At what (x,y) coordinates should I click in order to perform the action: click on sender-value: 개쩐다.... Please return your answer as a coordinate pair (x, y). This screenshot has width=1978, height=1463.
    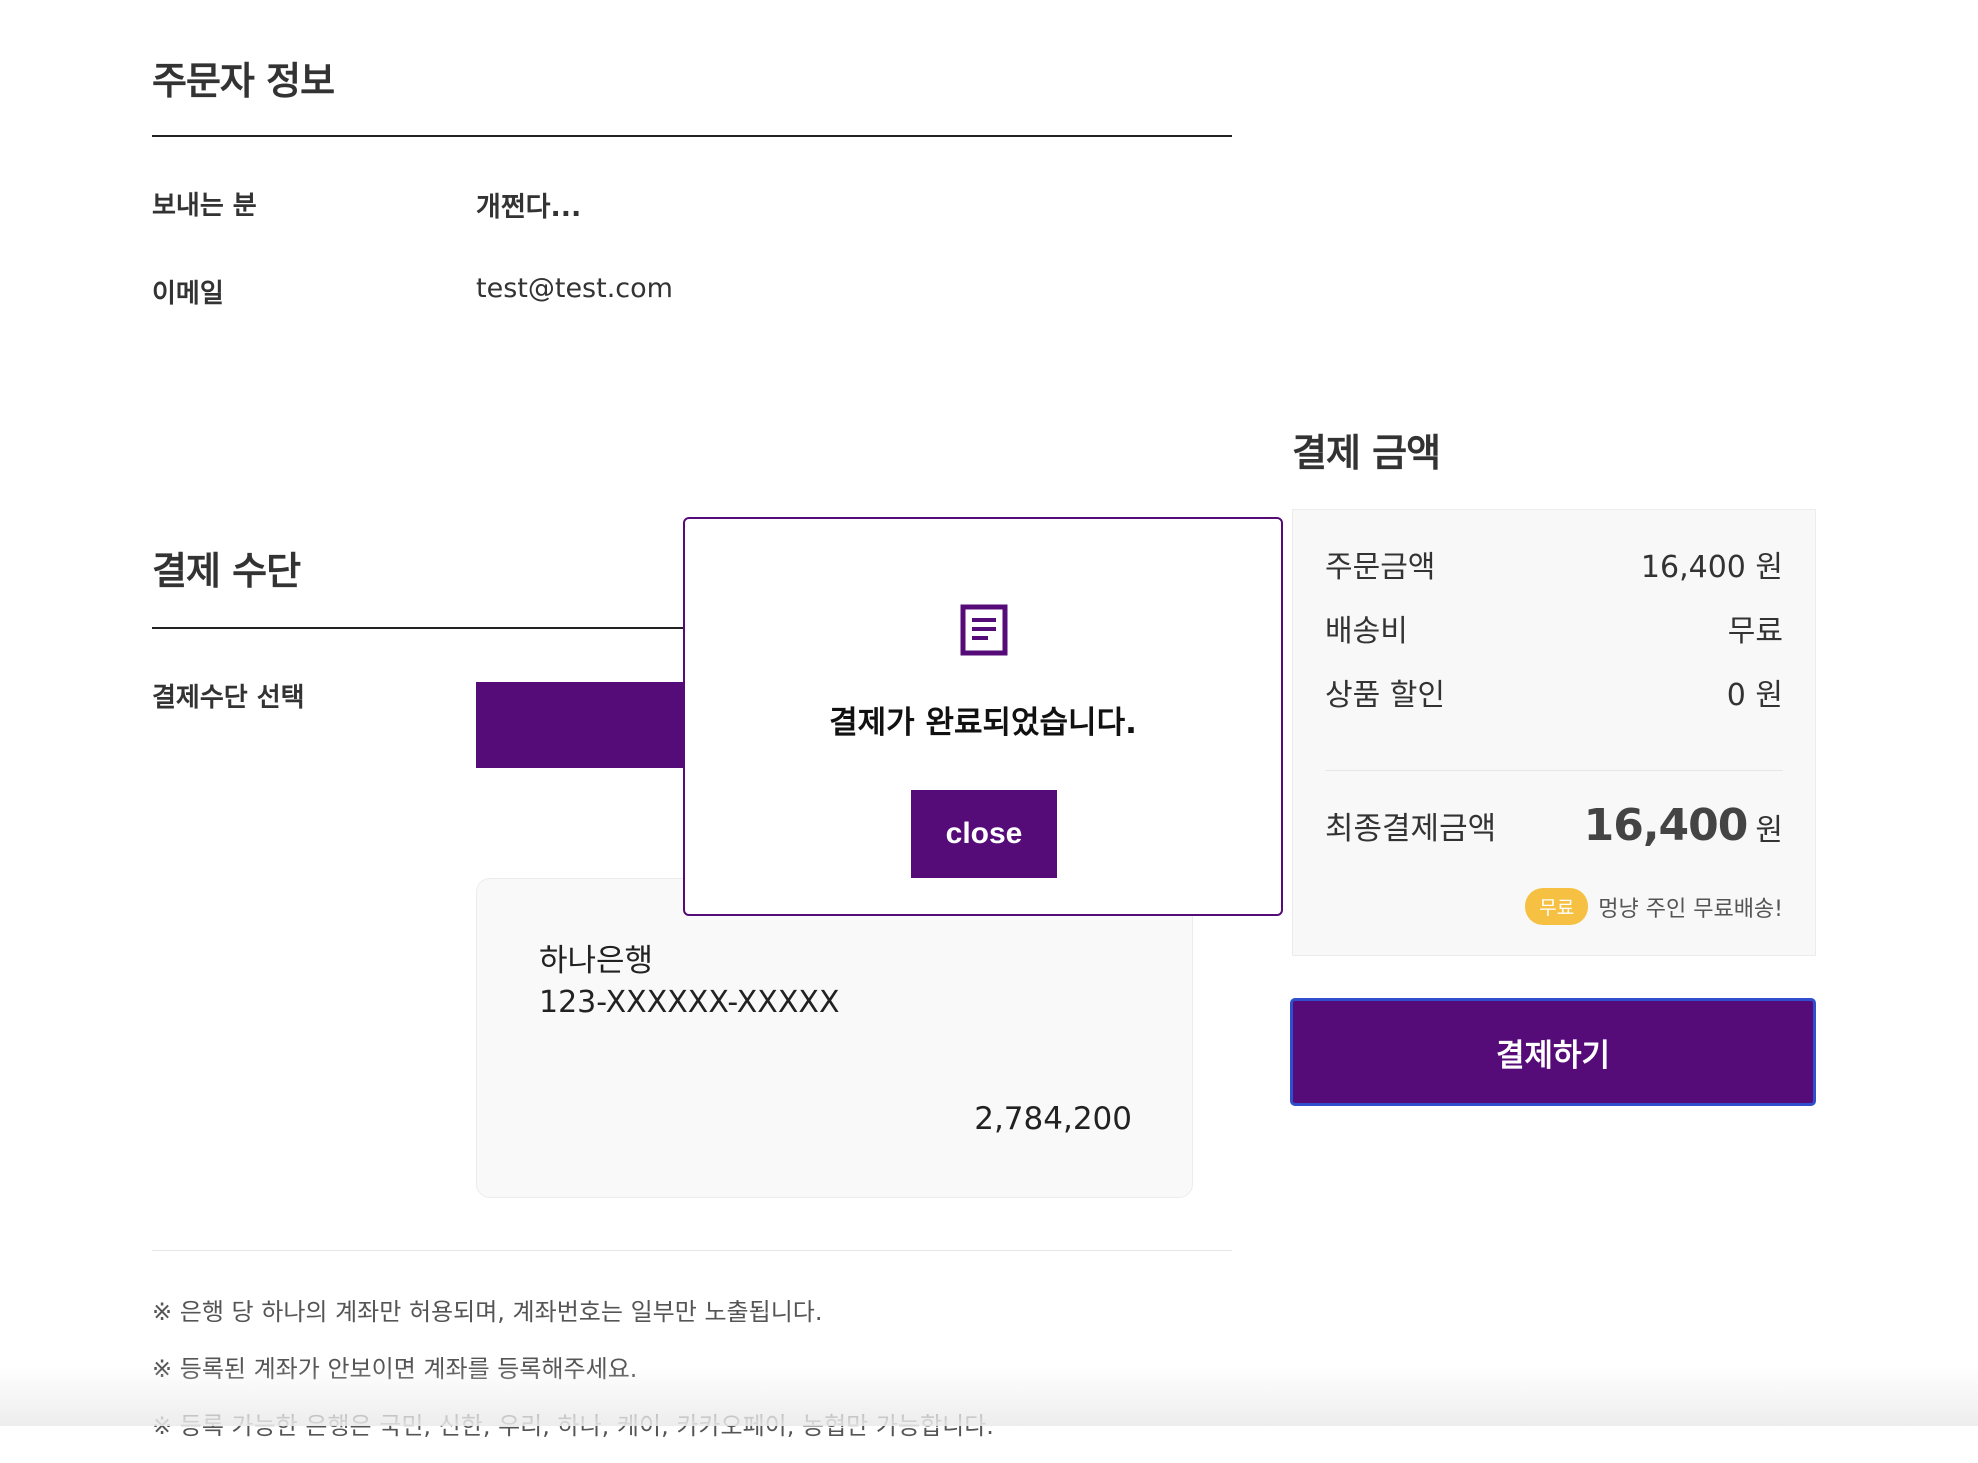
    Looking at the image, I should click on (529, 207).